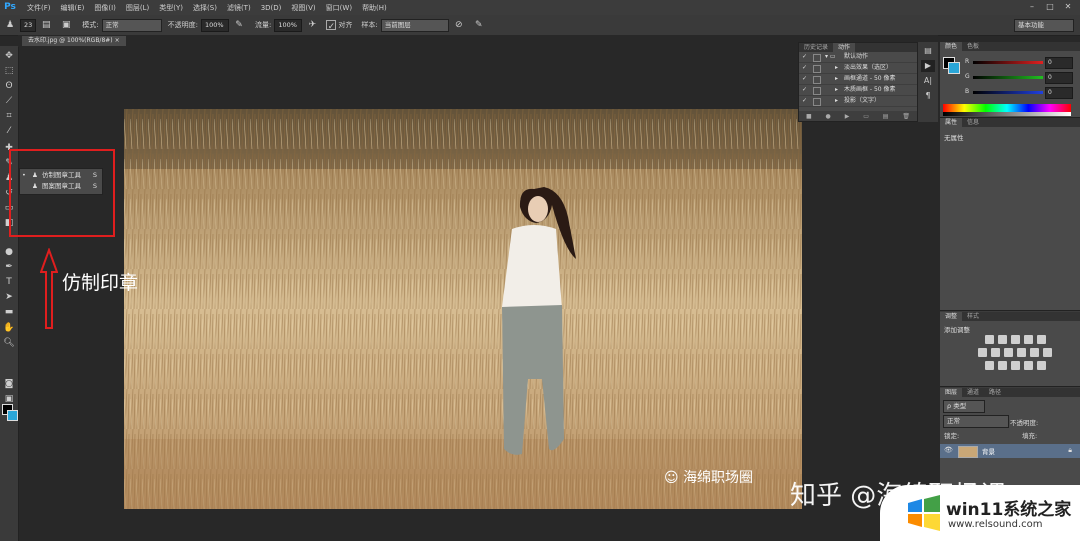  Describe the element at coordinates (858, 90) in the screenshot. I see `action-row: ✓ ▸ 木质画框 - 50 像素` at that location.